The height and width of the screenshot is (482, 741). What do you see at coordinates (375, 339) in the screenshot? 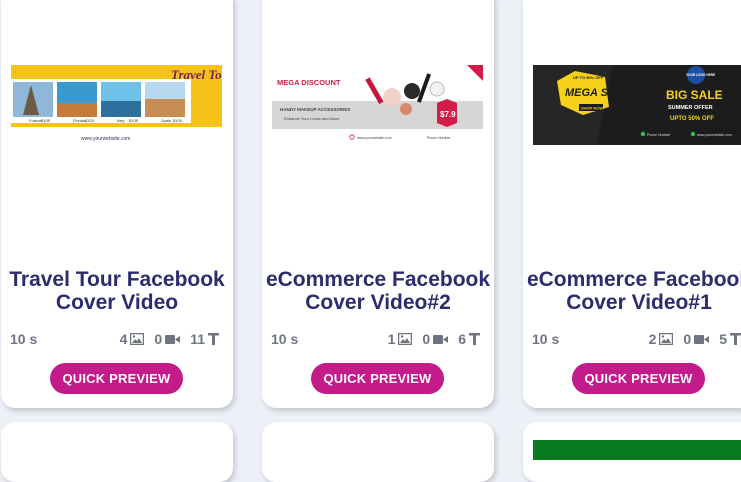
I see `template-meta: 10 s 1 0 6` at bounding box center [375, 339].